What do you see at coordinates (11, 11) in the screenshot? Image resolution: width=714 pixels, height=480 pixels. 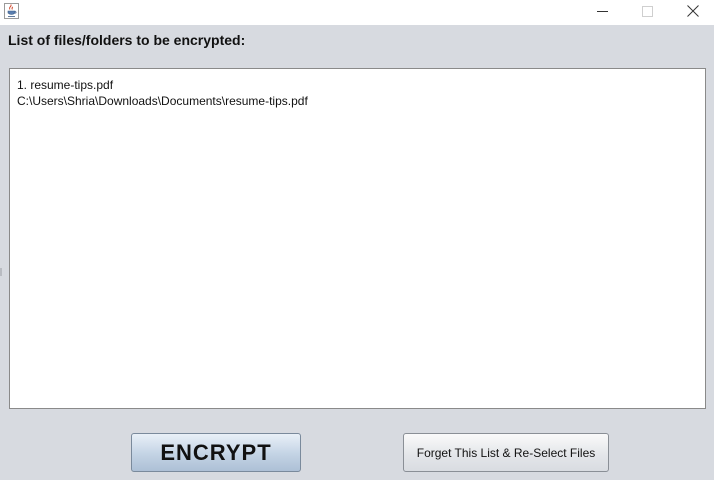 I see `java-cup-icon` at bounding box center [11, 11].